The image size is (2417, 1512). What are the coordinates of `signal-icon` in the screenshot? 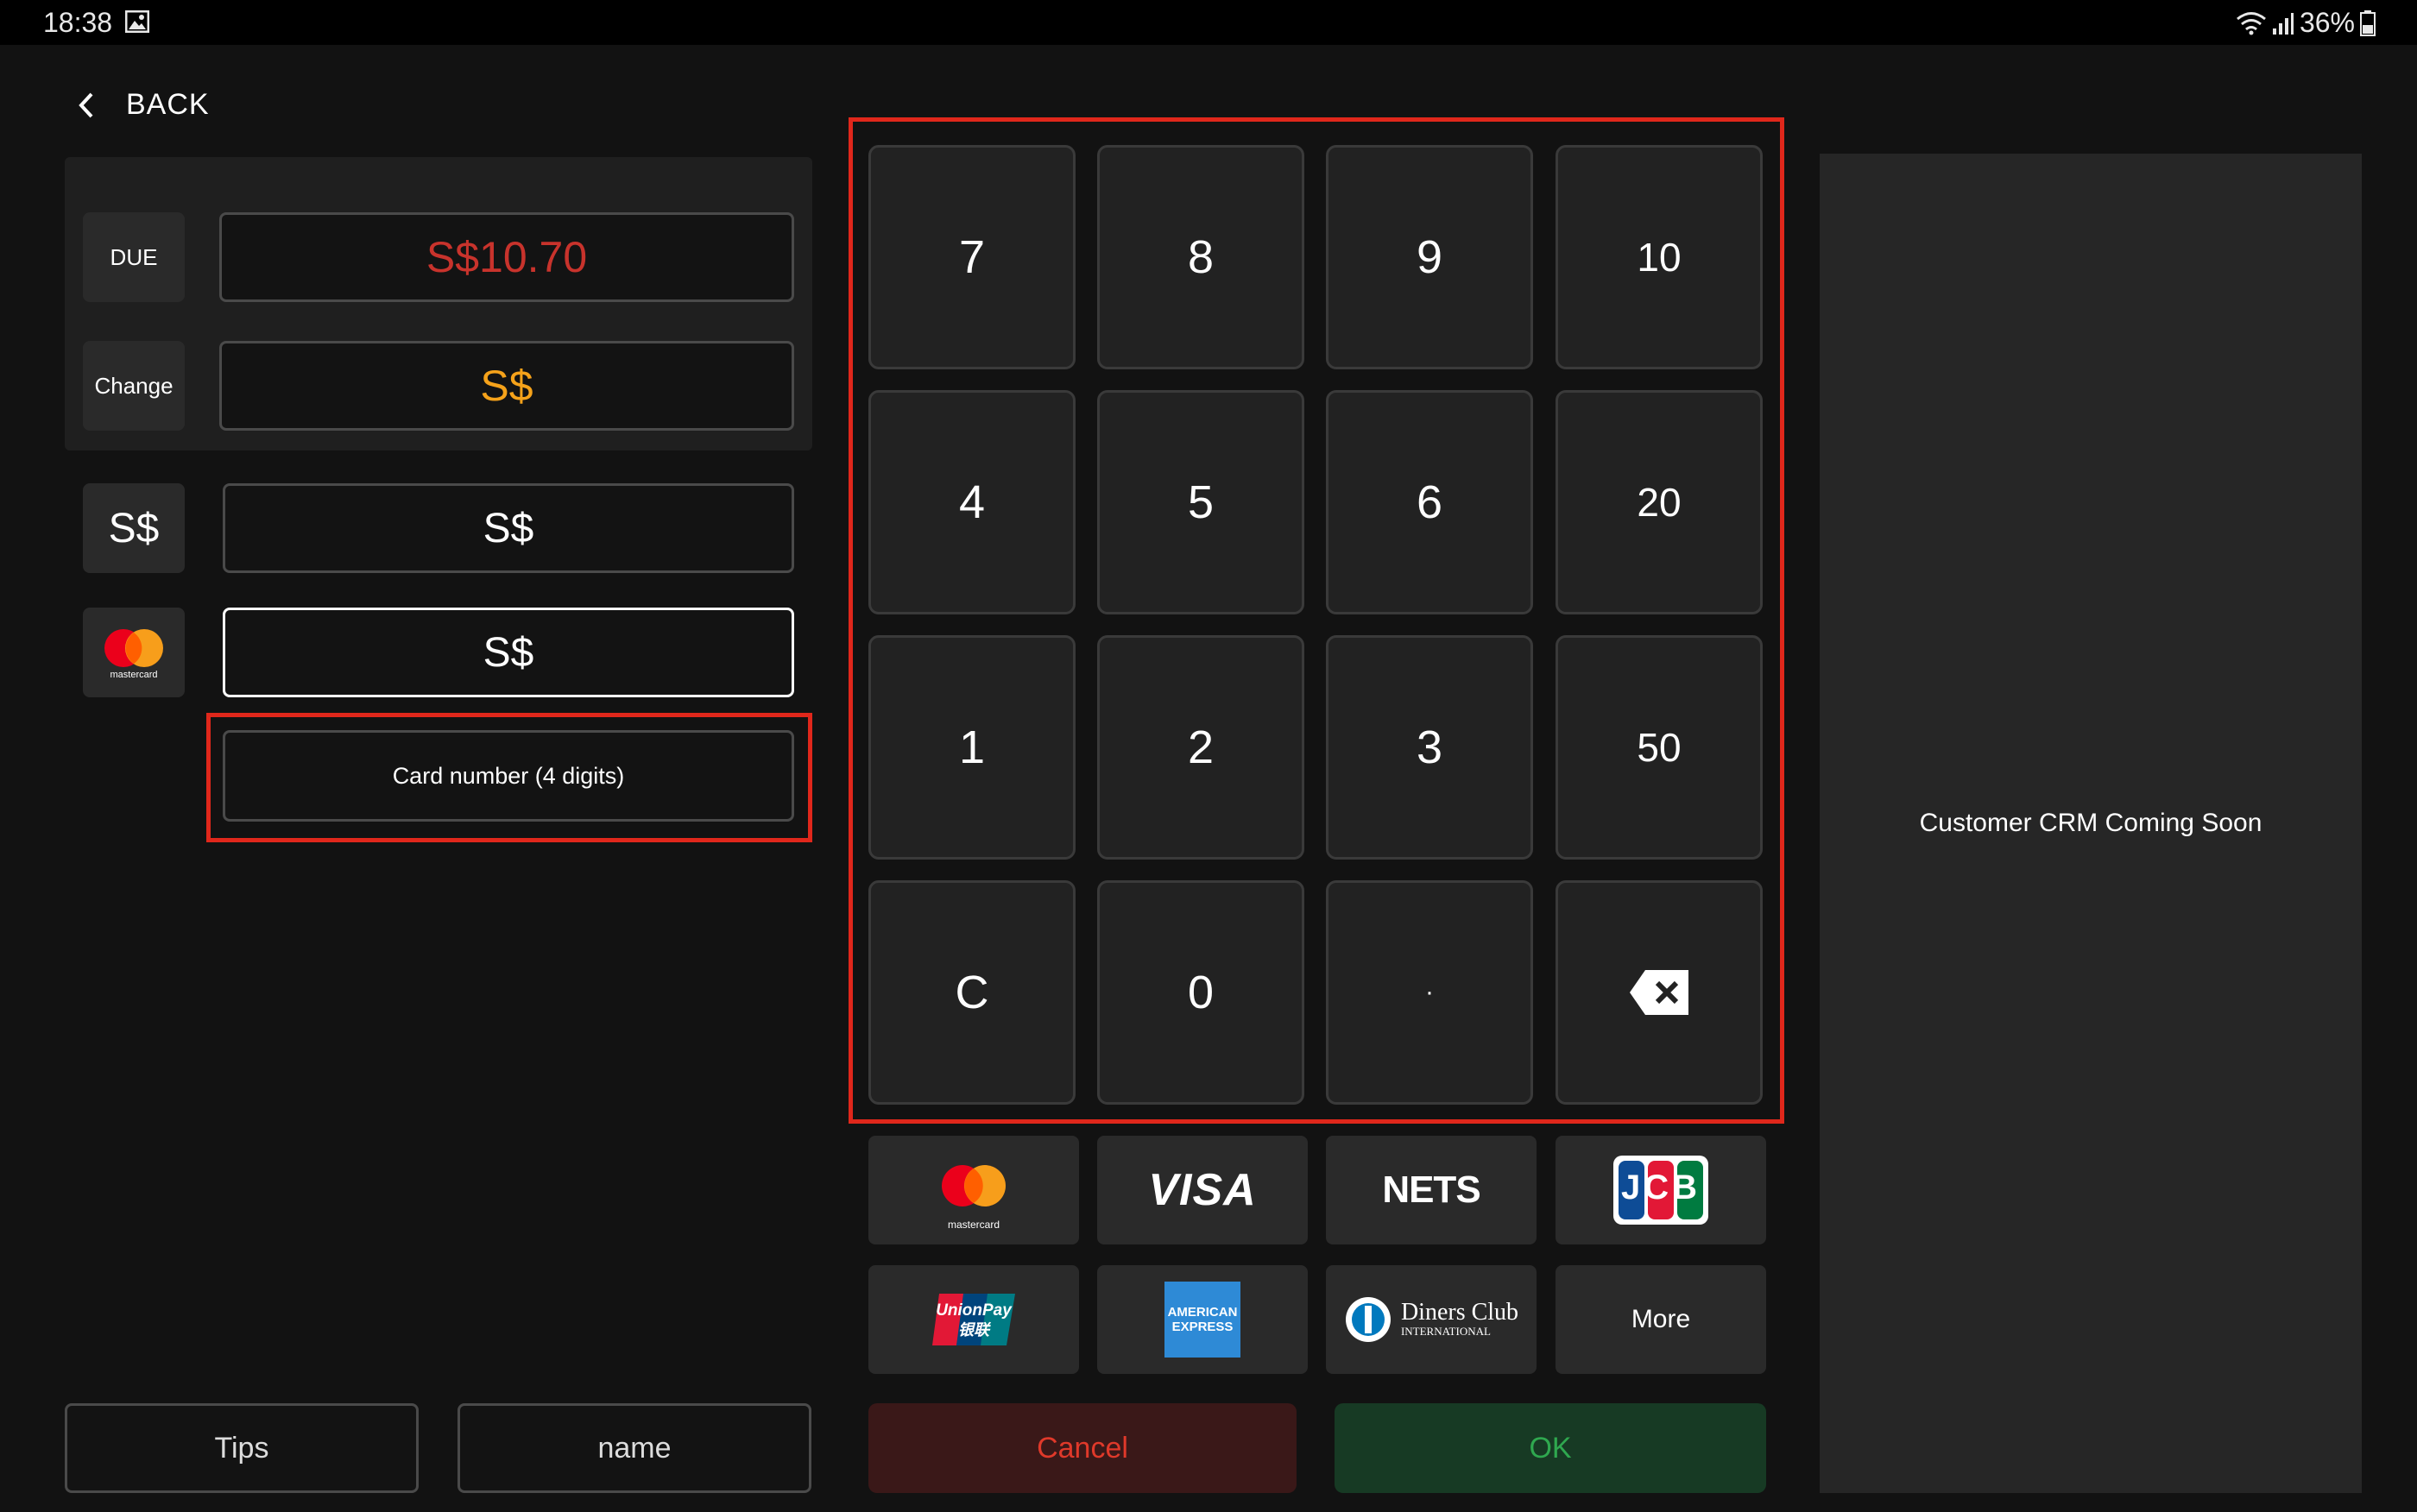 It's located at (2283, 23).